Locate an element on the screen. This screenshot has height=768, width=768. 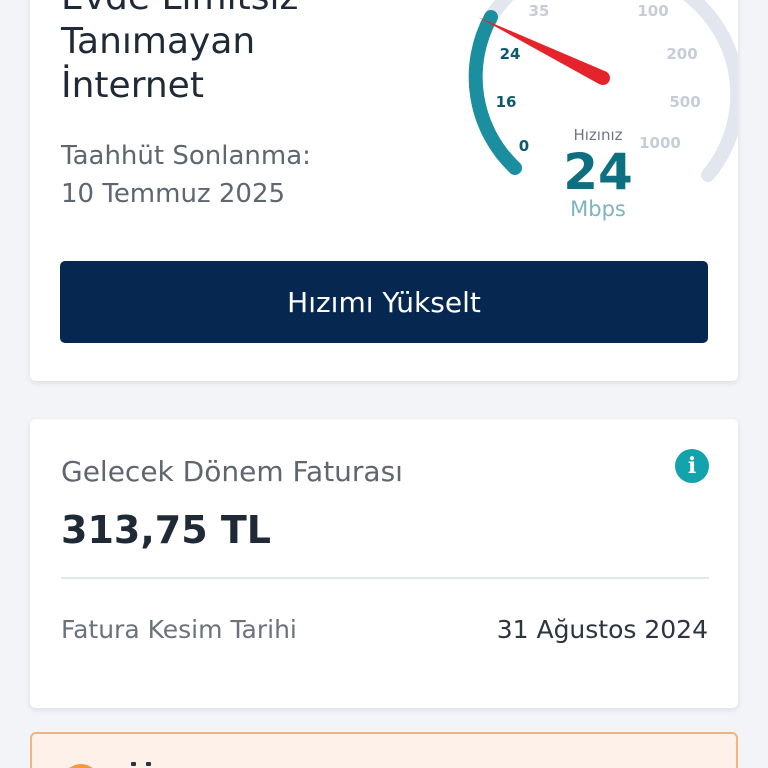
gauge-tick: 35 is located at coordinates (539, 11).